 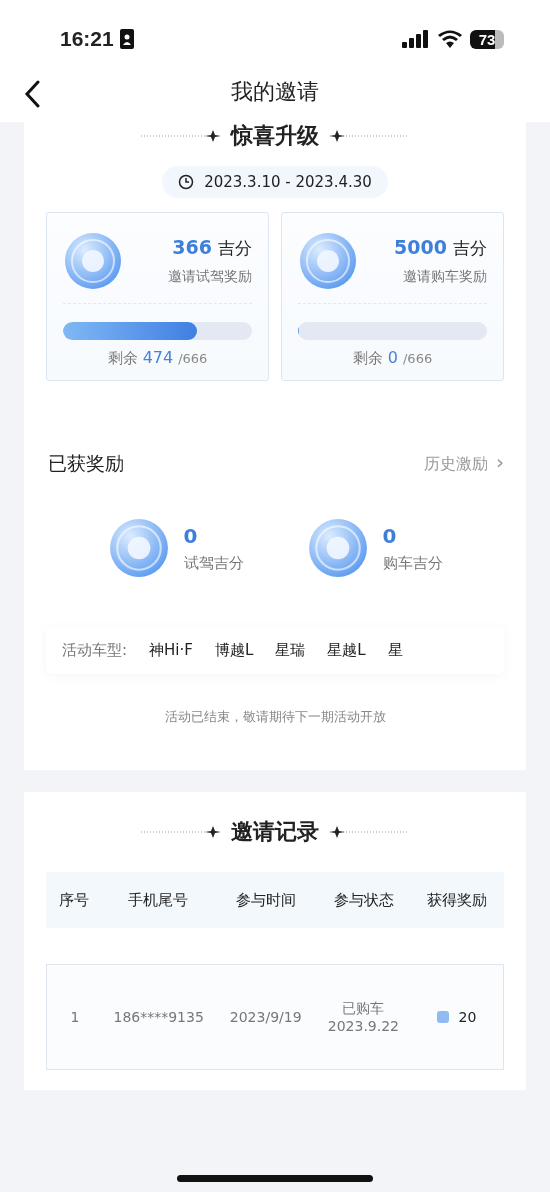 I want to click on car-model-tab: 星, so click(x=395, y=650).